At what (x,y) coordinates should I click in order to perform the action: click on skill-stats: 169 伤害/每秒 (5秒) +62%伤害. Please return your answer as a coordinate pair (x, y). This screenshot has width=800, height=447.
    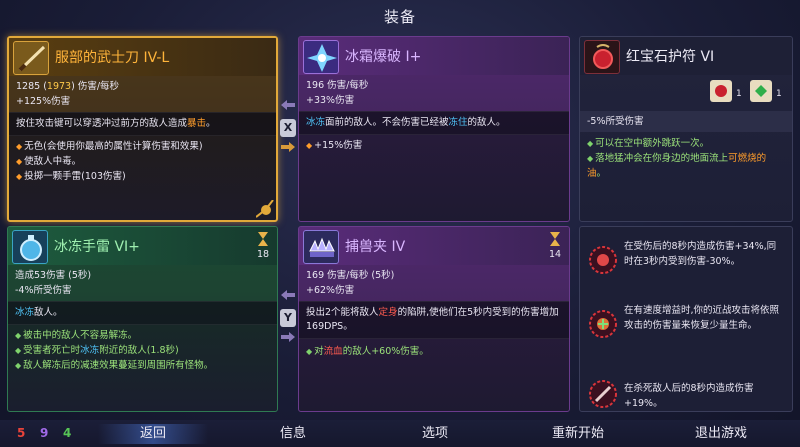
    Looking at the image, I should click on (434, 283).